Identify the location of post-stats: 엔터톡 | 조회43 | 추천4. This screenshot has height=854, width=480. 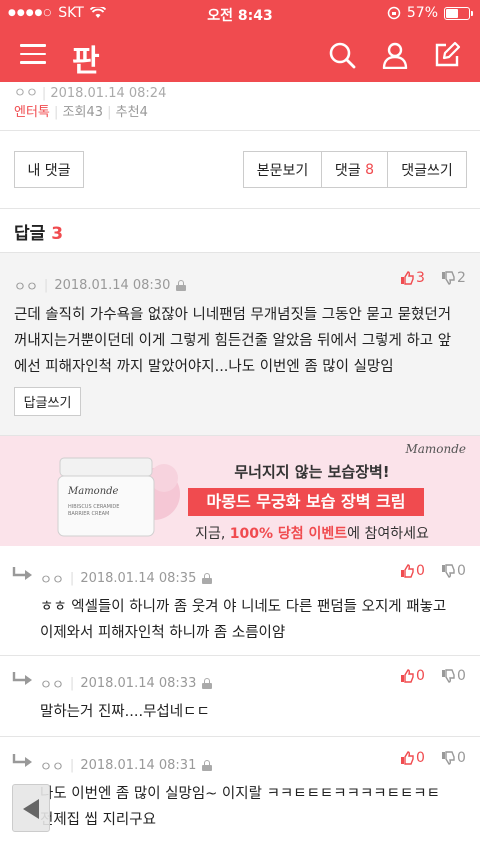
(81, 112).